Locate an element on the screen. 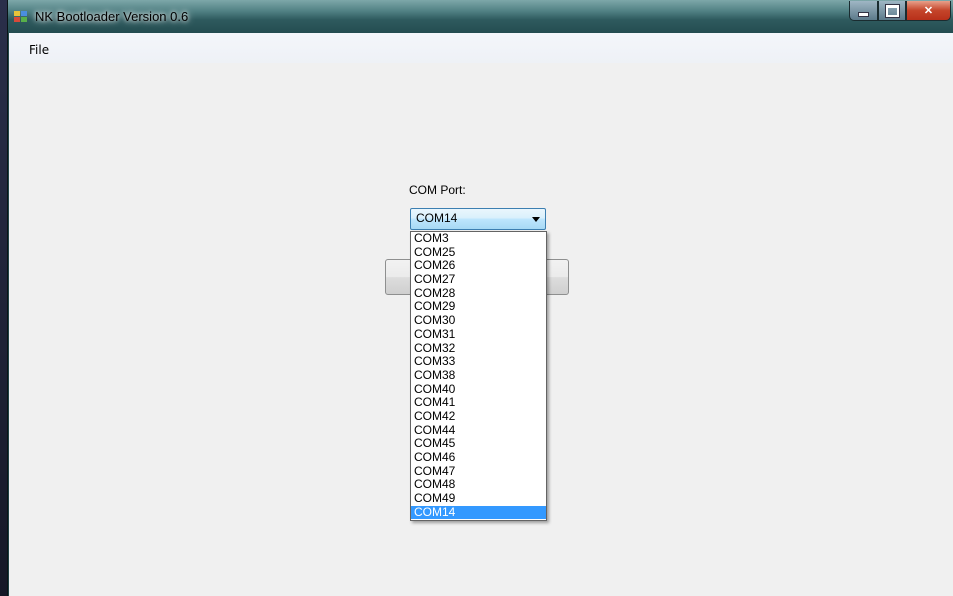  com-port-option: COM49 is located at coordinates (478, 498).